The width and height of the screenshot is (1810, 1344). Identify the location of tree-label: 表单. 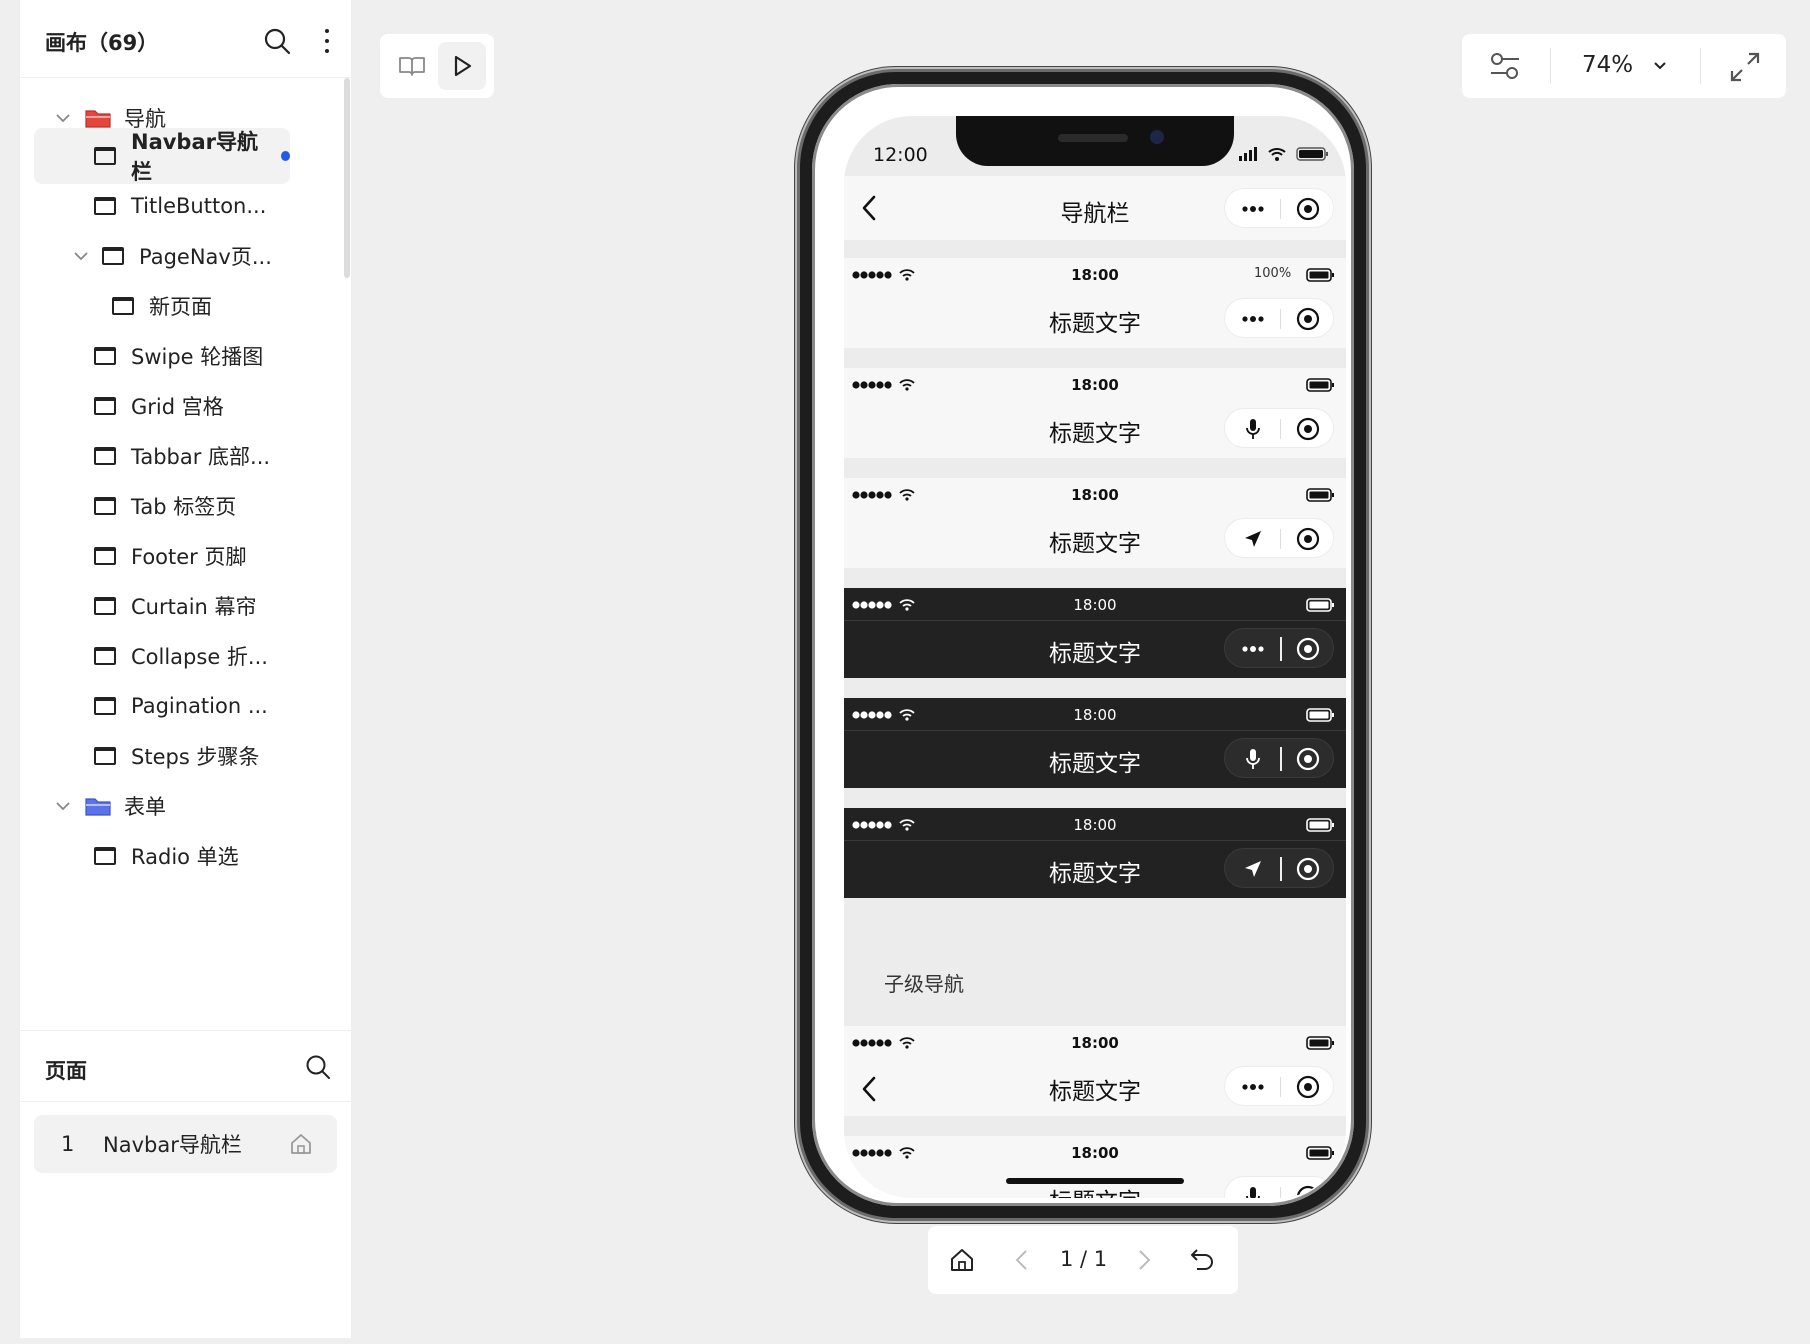
(145, 807).